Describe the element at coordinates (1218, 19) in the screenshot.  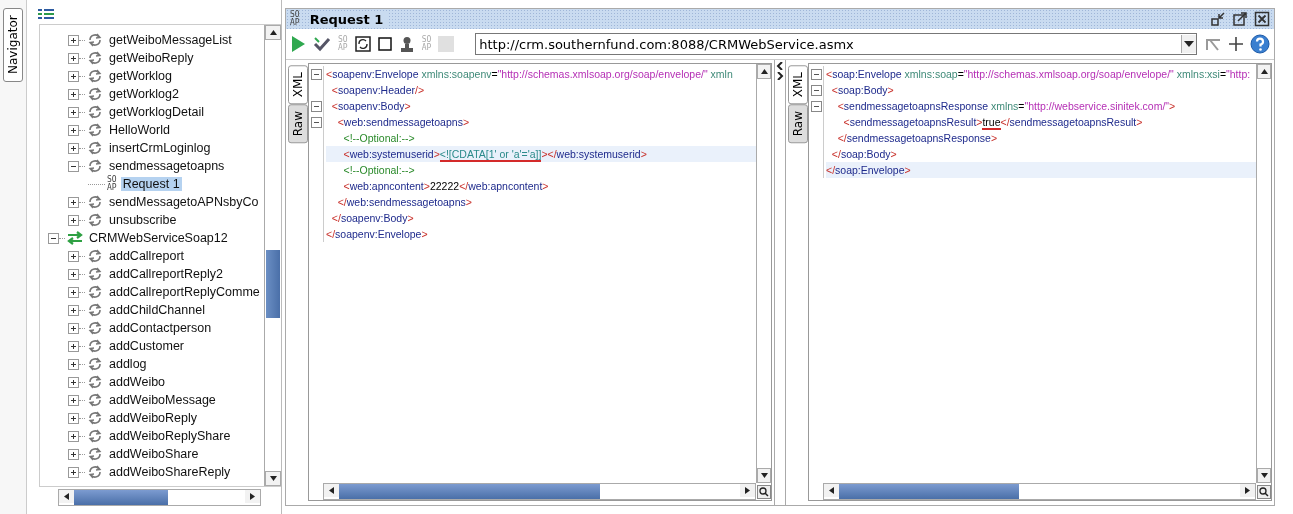
I see `minimize-icon` at that location.